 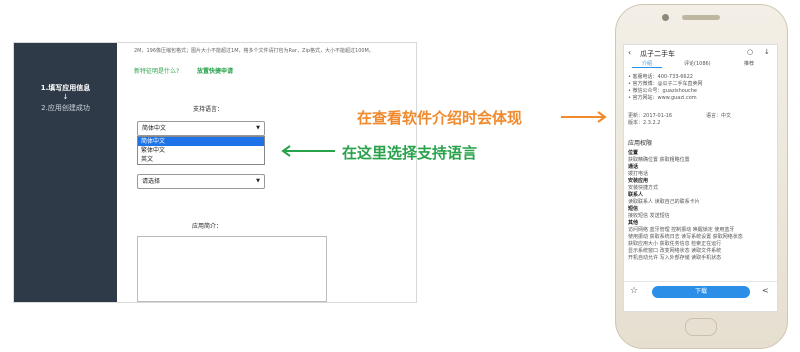 What do you see at coordinates (584, 117) in the screenshot?
I see `orange-arrow-icon` at bounding box center [584, 117].